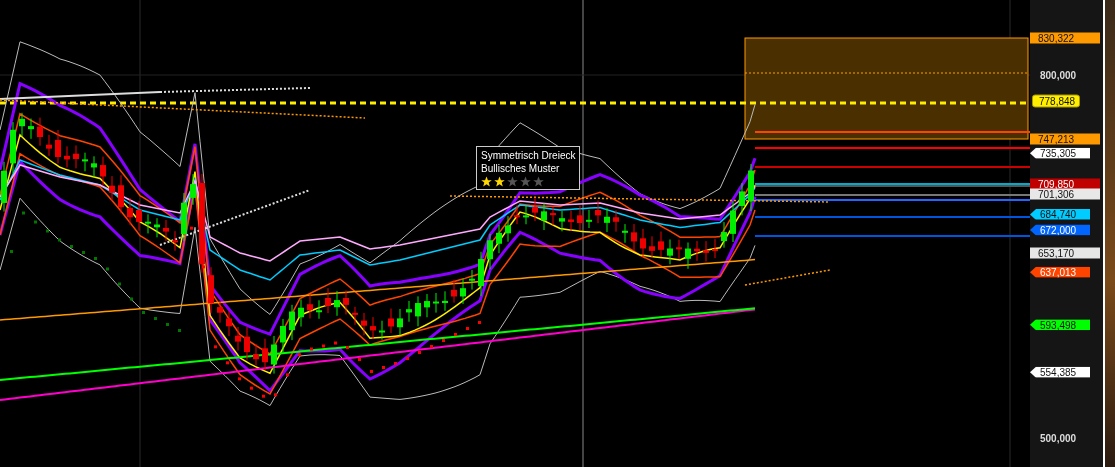 This screenshot has width=1115, height=467. What do you see at coordinates (528, 155) in the screenshot?
I see `pattern-title: Symmetrisch Dreieck` at bounding box center [528, 155].